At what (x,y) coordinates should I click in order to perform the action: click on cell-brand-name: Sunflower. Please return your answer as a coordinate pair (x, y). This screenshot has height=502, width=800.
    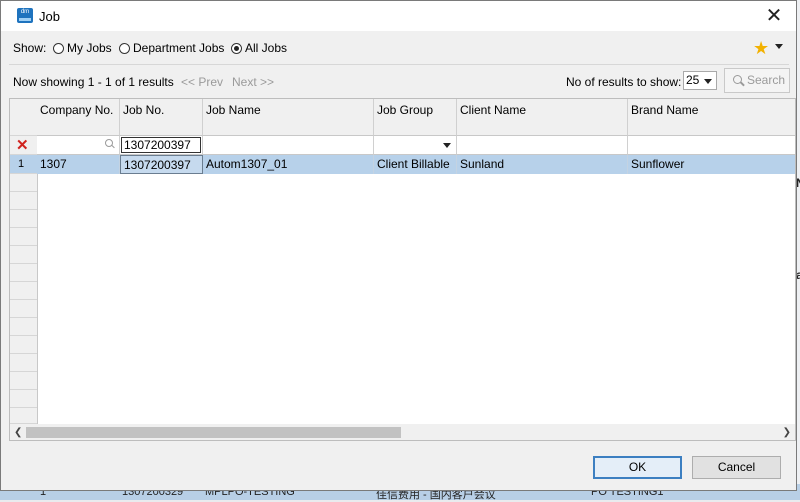
    Looking at the image, I should click on (711, 164).